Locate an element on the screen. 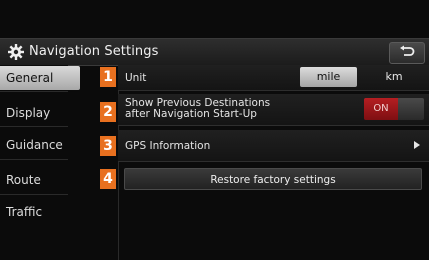 Image resolution: width=429 pixels, height=260 pixels. unit-option-mile: mile is located at coordinates (328, 77).